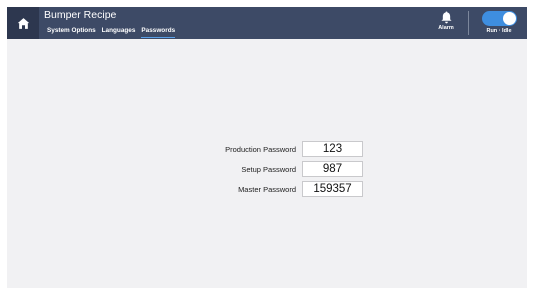 The width and height of the screenshot is (534, 295). I want to click on tab-languages: Languages, so click(119, 32).